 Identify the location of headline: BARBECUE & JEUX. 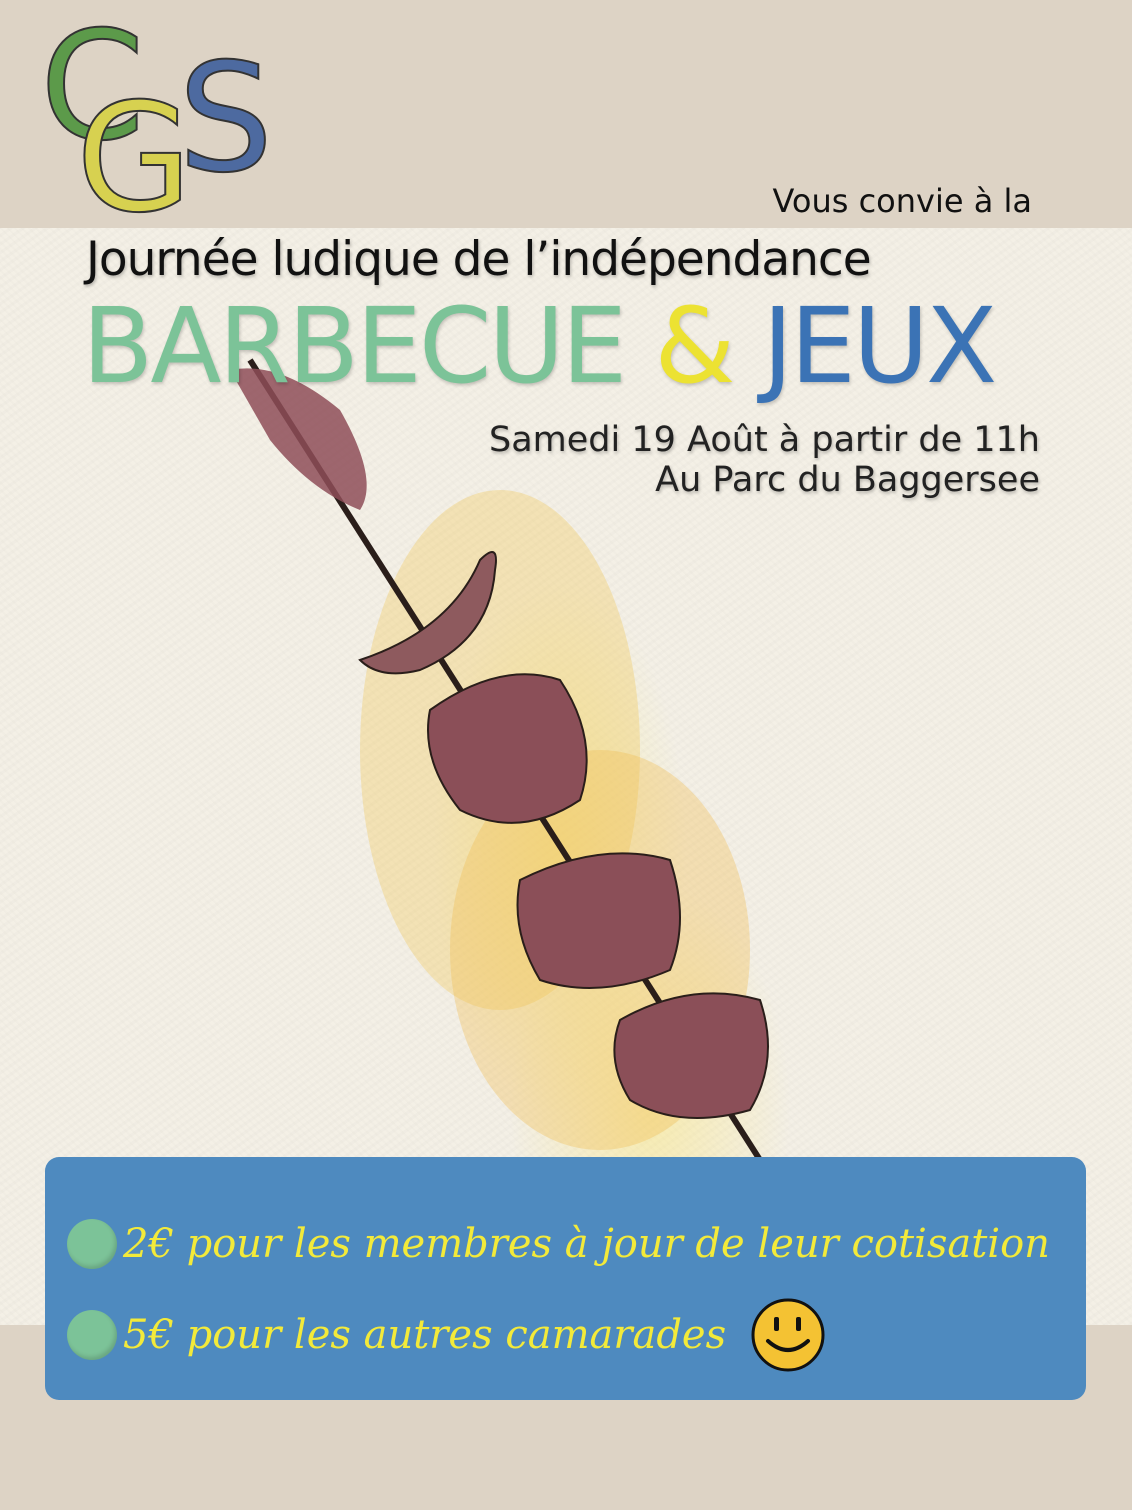
(540, 346).